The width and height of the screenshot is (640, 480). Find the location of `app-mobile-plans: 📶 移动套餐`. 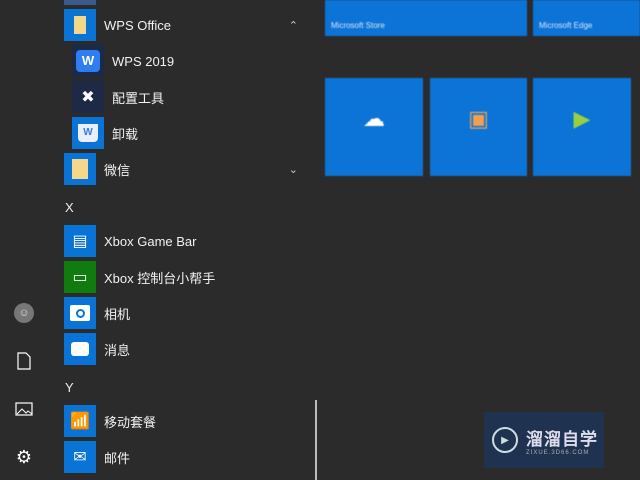

app-mobile-plans: 📶 移动套餐 is located at coordinates (184, 421).